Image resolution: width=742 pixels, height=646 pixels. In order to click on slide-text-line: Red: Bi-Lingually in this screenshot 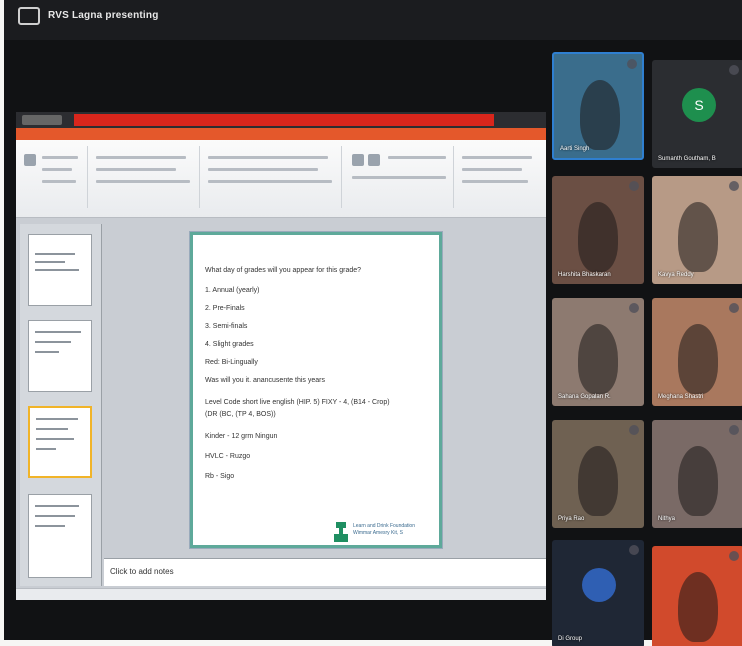, I will do `click(231, 362)`.